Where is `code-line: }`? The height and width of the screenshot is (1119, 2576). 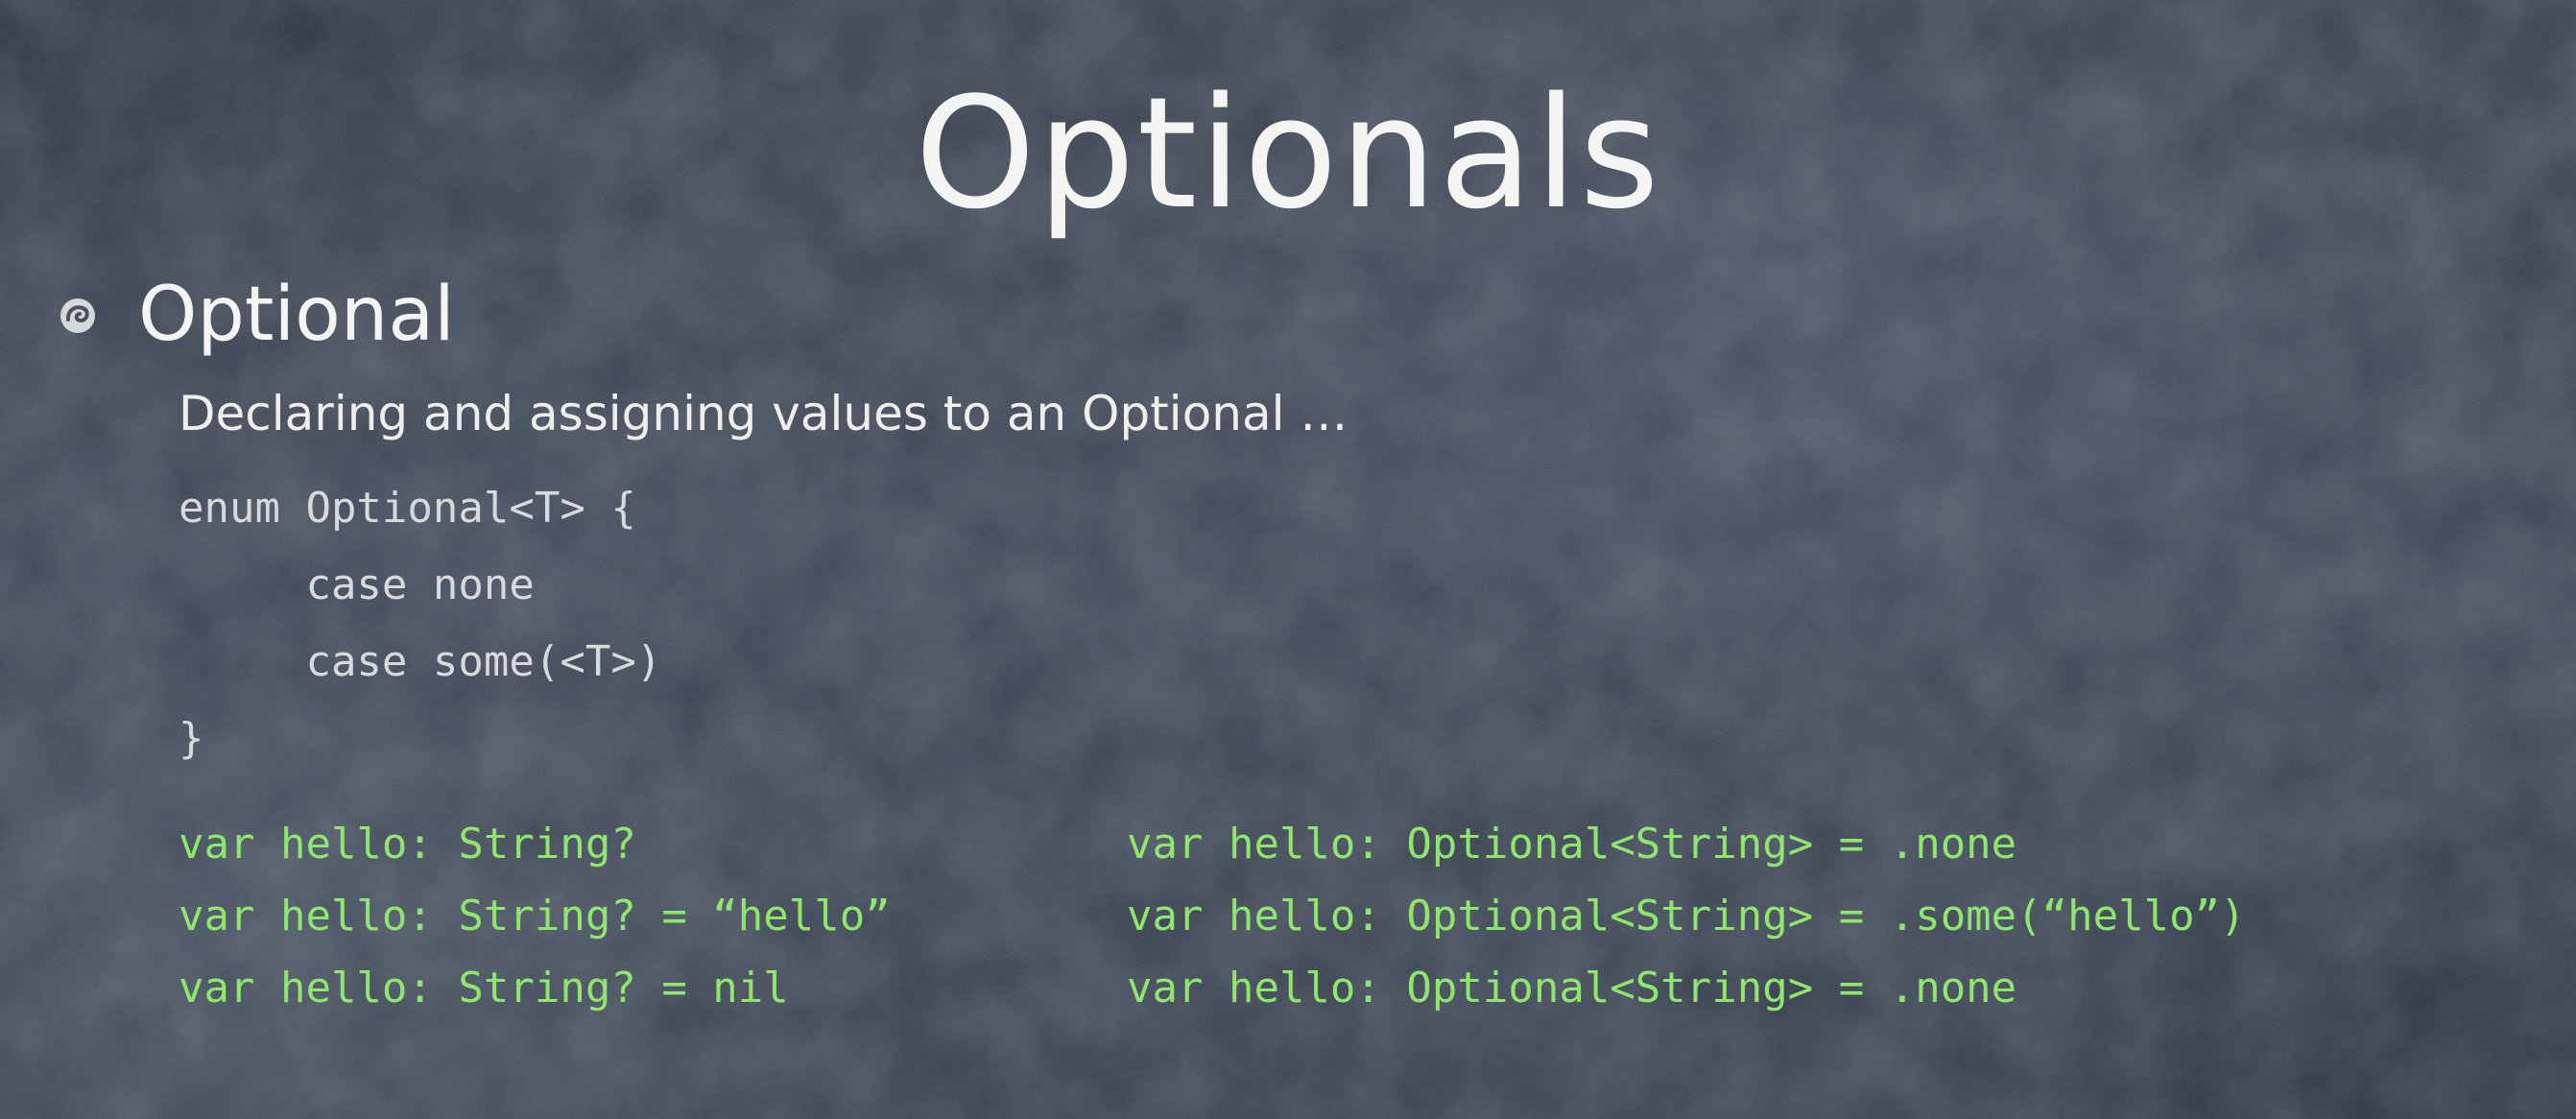
code-line: } is located at coordinates (191, 739).